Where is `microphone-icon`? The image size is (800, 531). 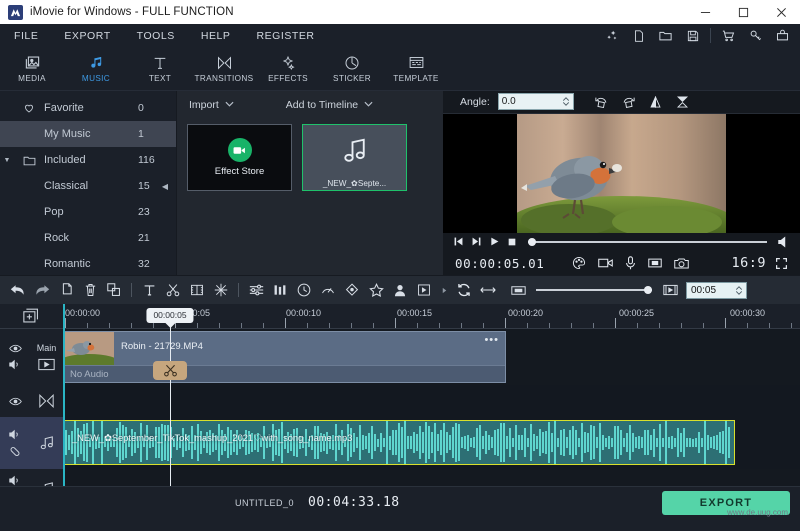 microphone-icon is located at coordinates (630, 263).